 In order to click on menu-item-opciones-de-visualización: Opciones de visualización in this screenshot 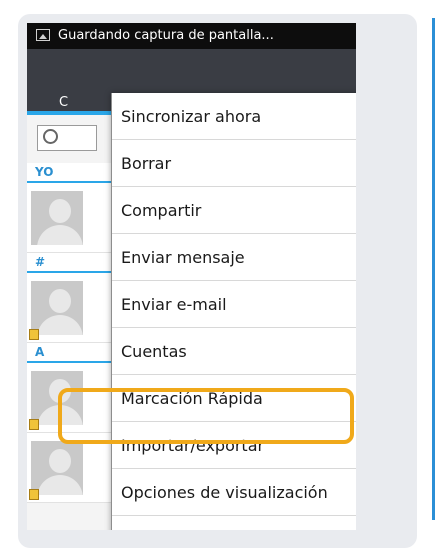, I will do `click(234, 492)`.